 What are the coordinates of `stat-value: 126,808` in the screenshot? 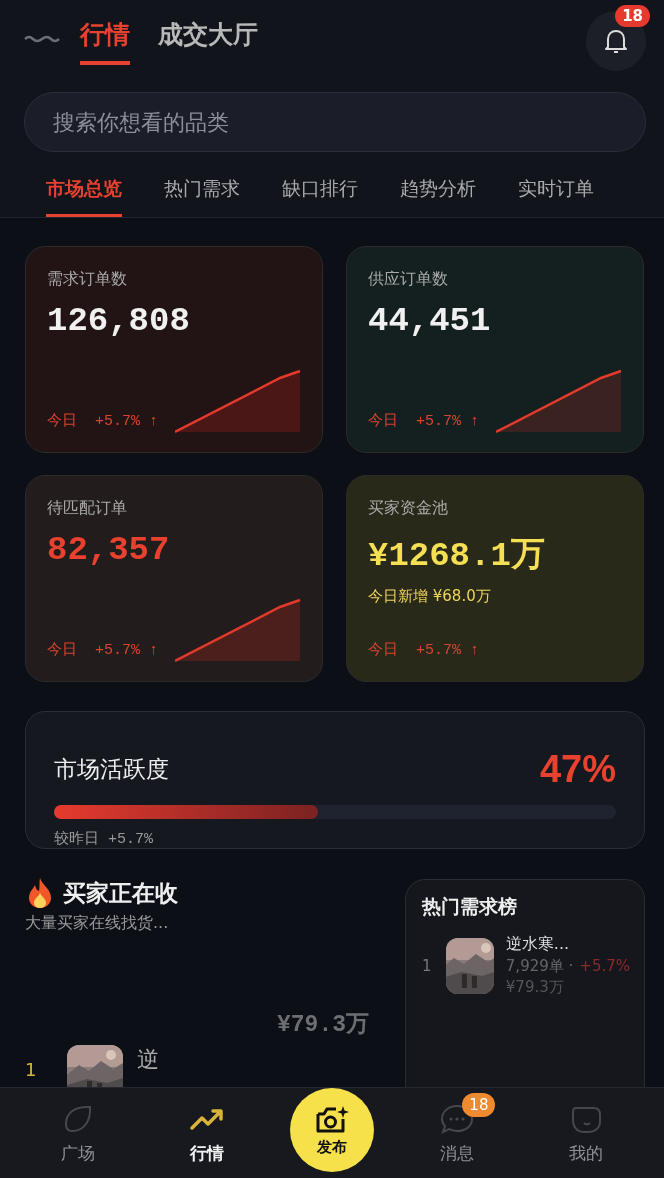 It's located at (119, 321).